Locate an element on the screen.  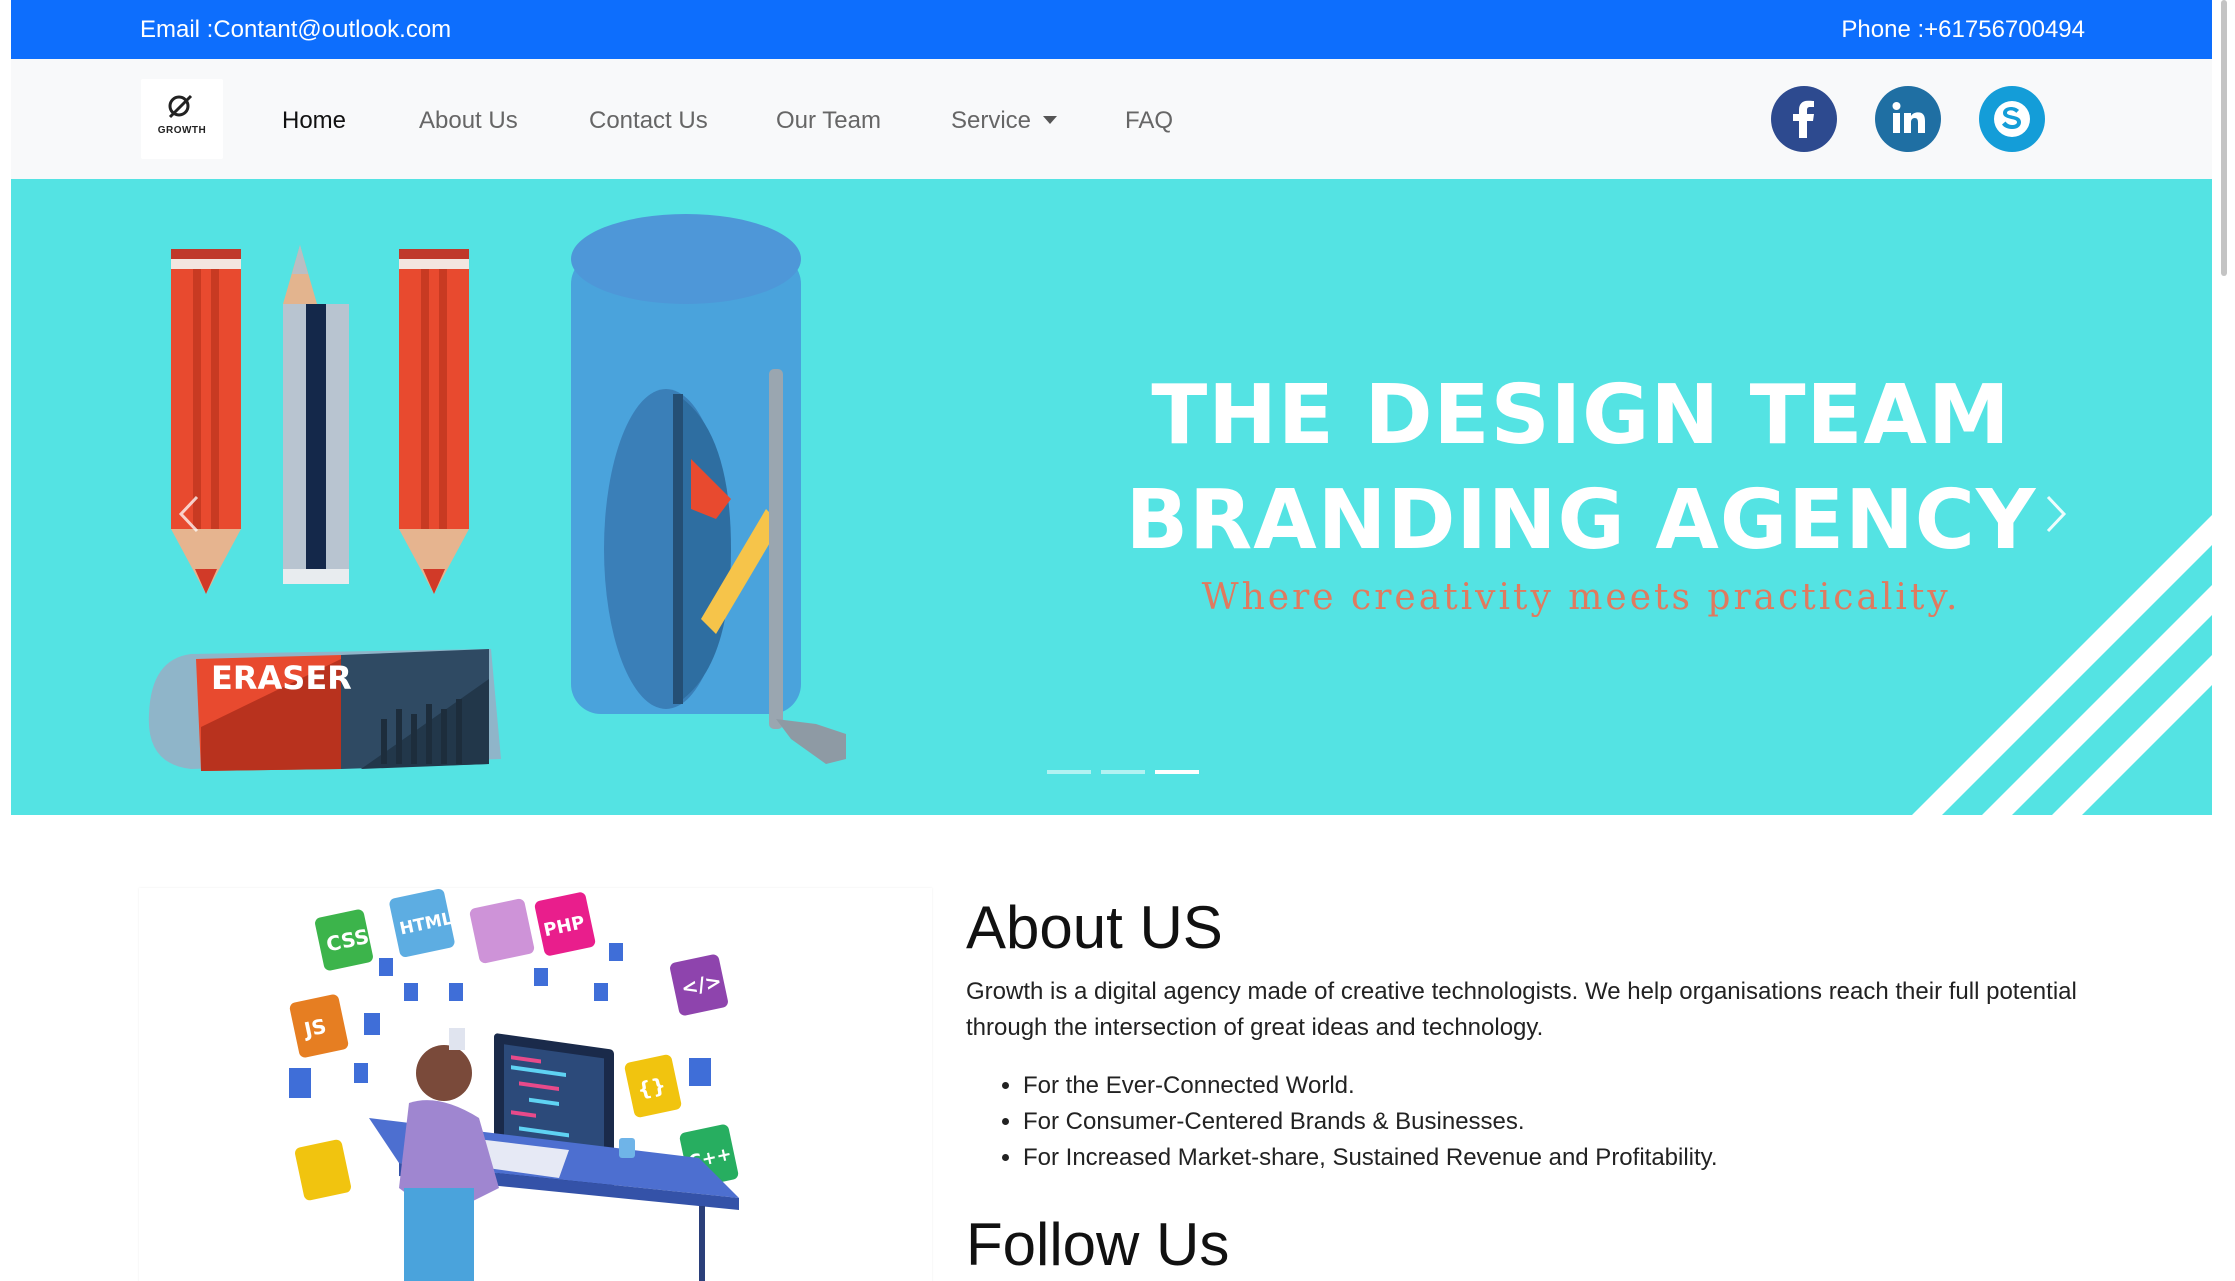
page-scrollbar is located at coordinates (2223, 640).